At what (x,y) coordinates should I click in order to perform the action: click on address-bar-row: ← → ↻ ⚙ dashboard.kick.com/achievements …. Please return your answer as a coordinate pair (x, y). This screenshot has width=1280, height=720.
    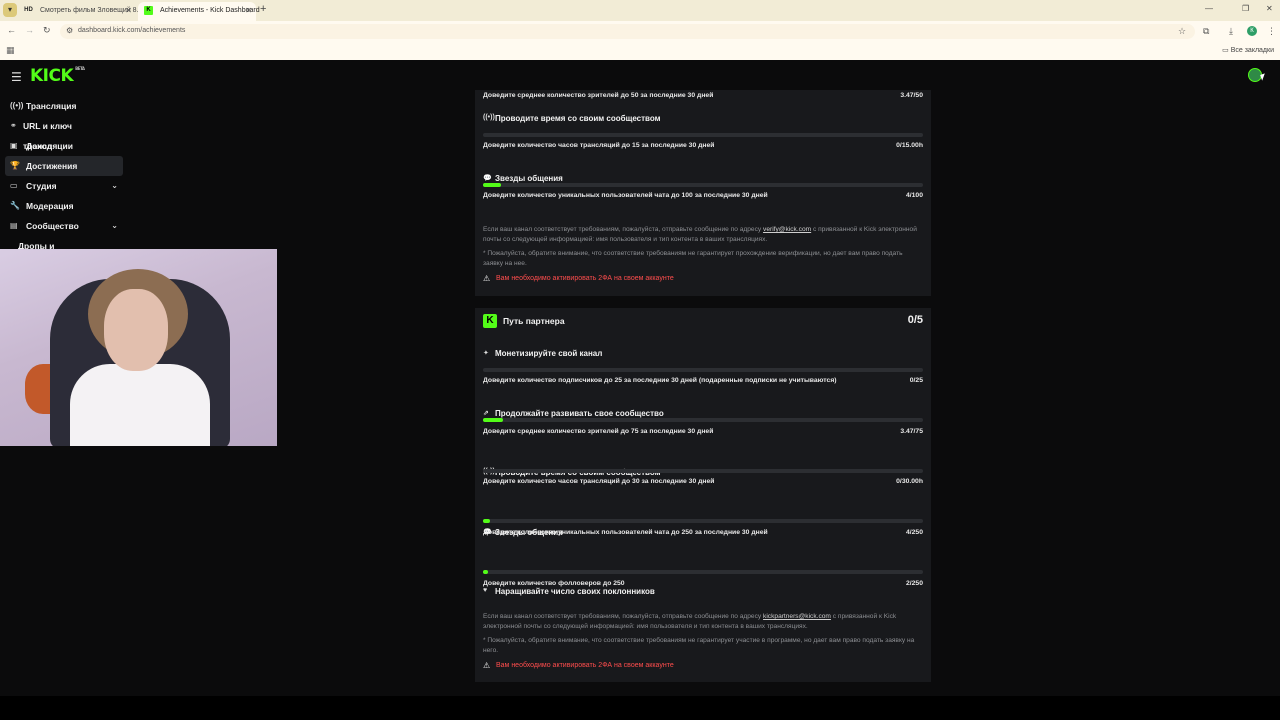
    Looking at the image, I should click on (640, 31).